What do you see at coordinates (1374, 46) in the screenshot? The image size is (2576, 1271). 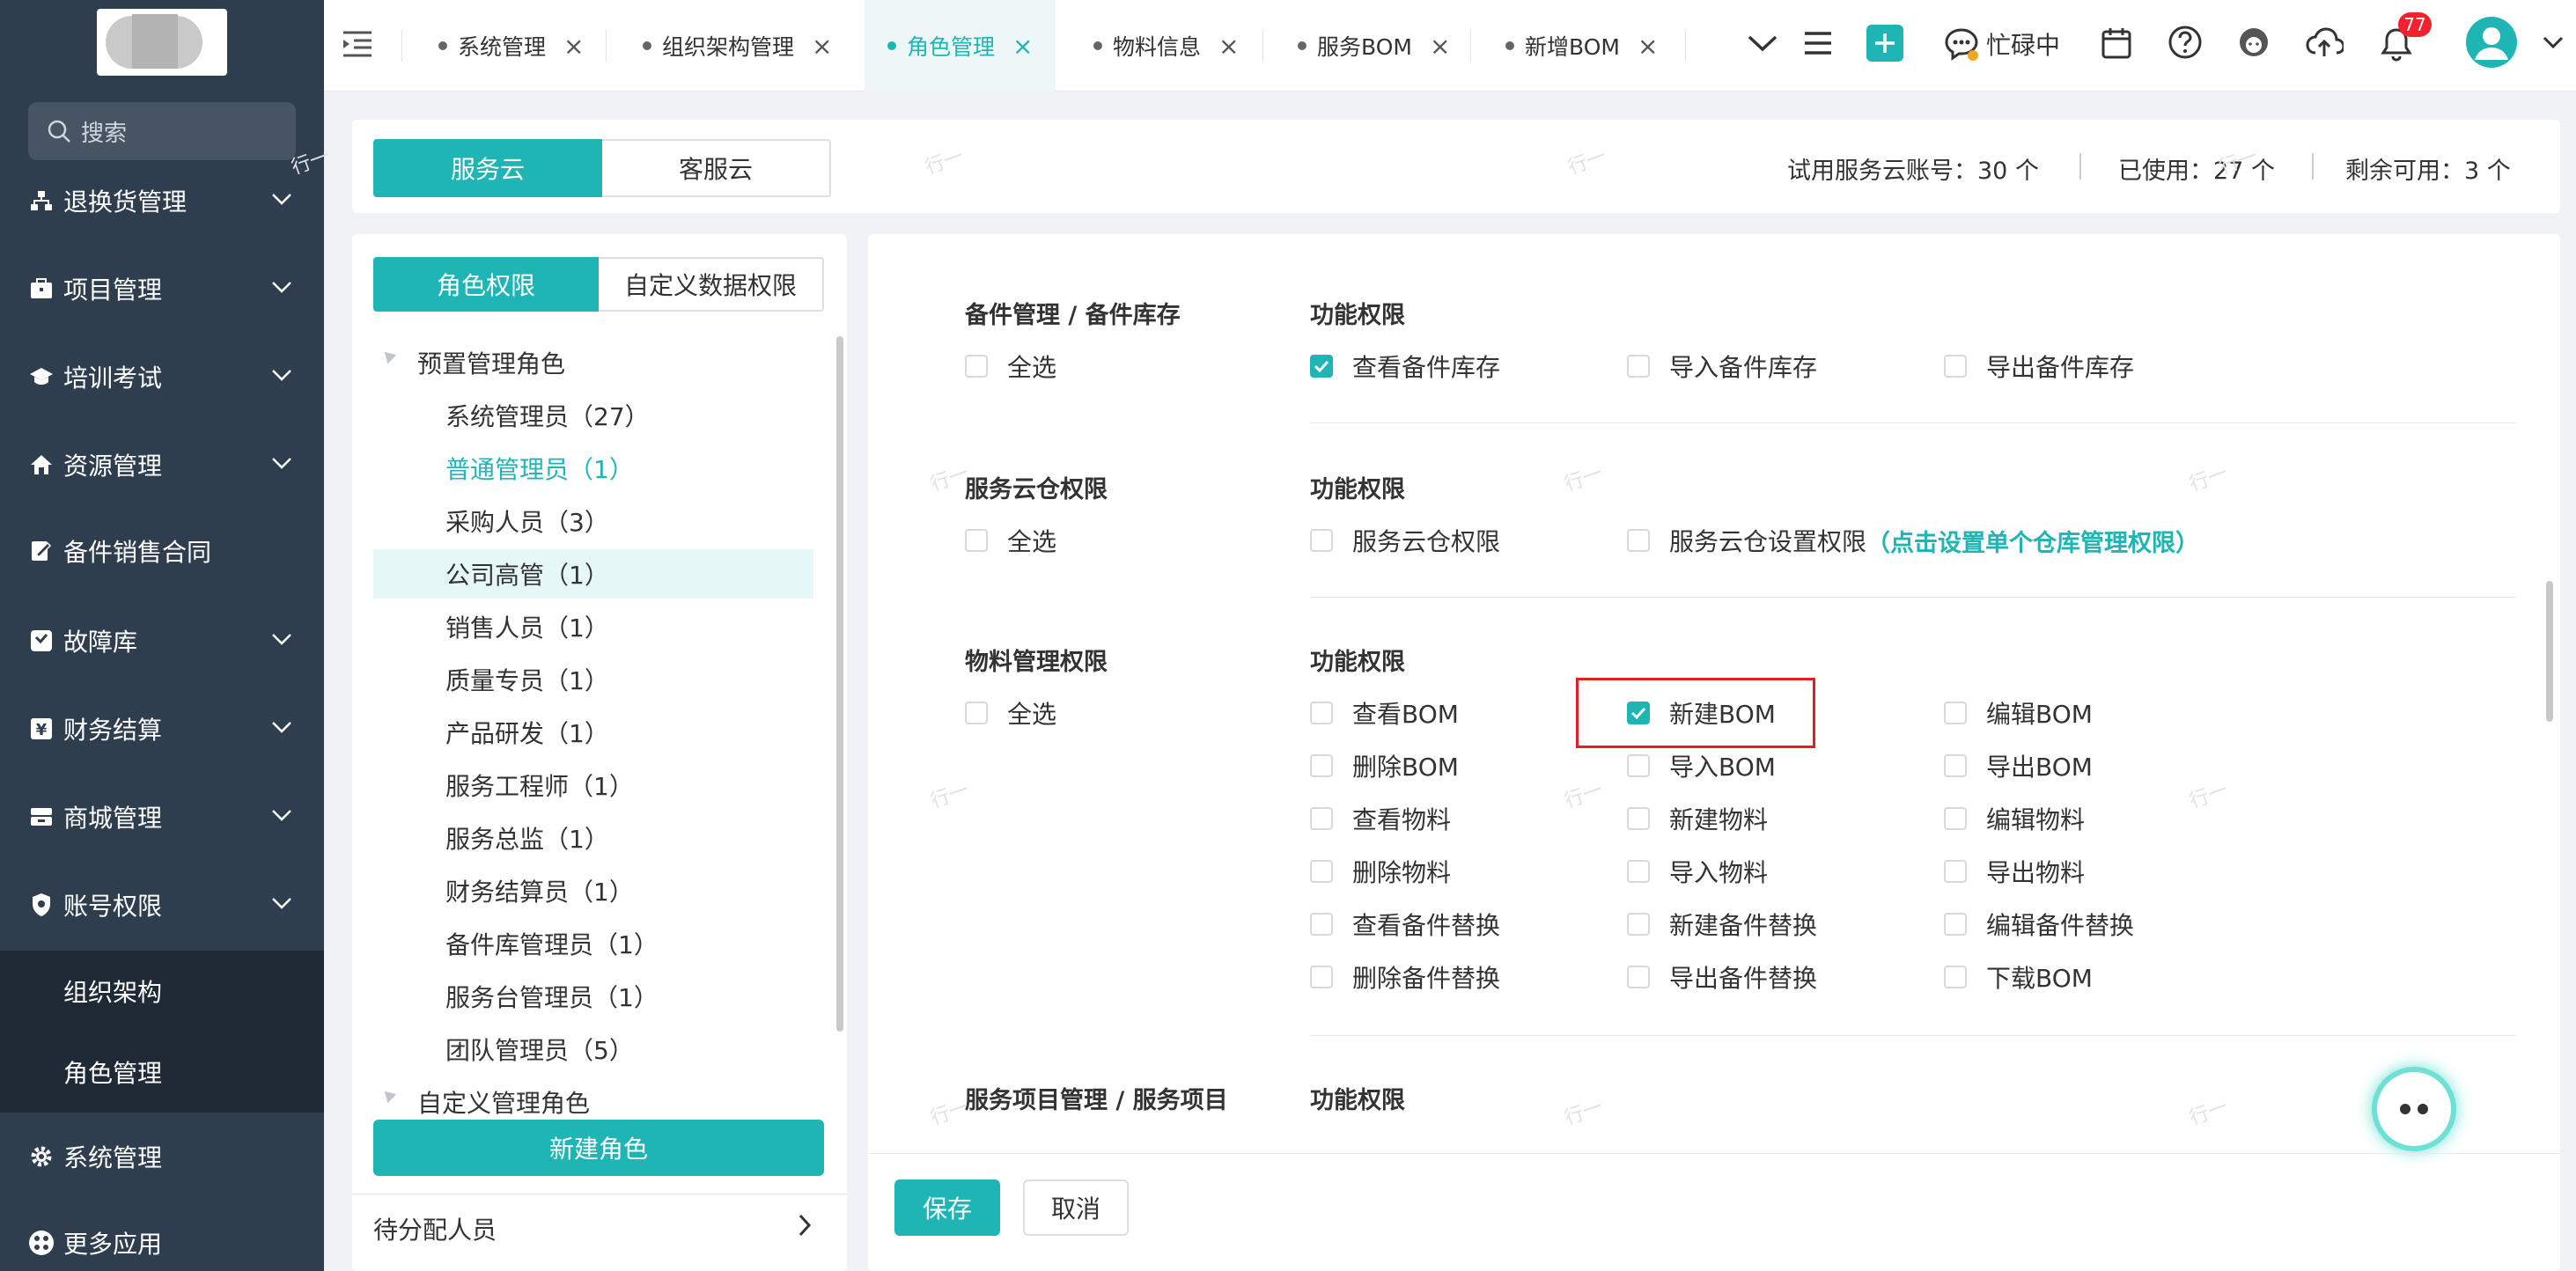 I see `tab-service-bom: 服务BOM ×` at bounding box center [1374, 46].